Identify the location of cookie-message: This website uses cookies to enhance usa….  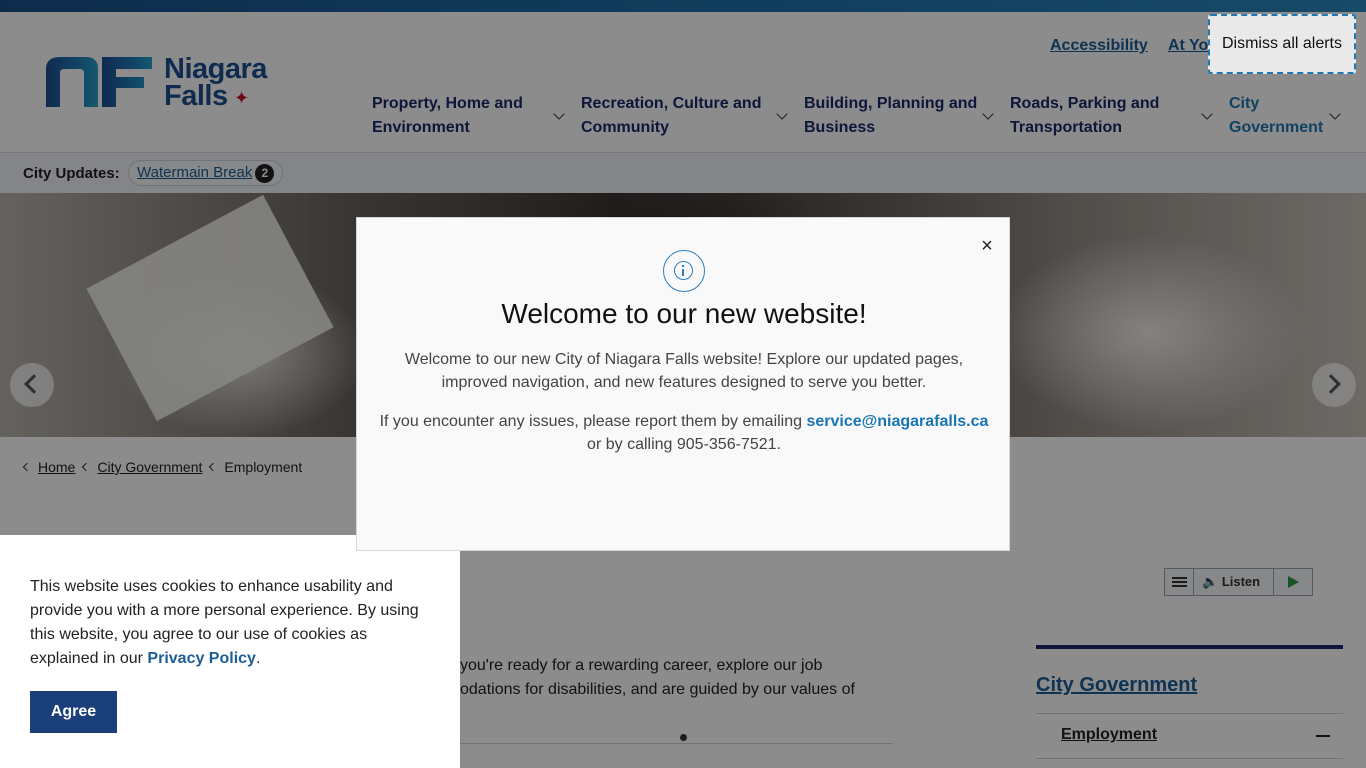
(235, 623).